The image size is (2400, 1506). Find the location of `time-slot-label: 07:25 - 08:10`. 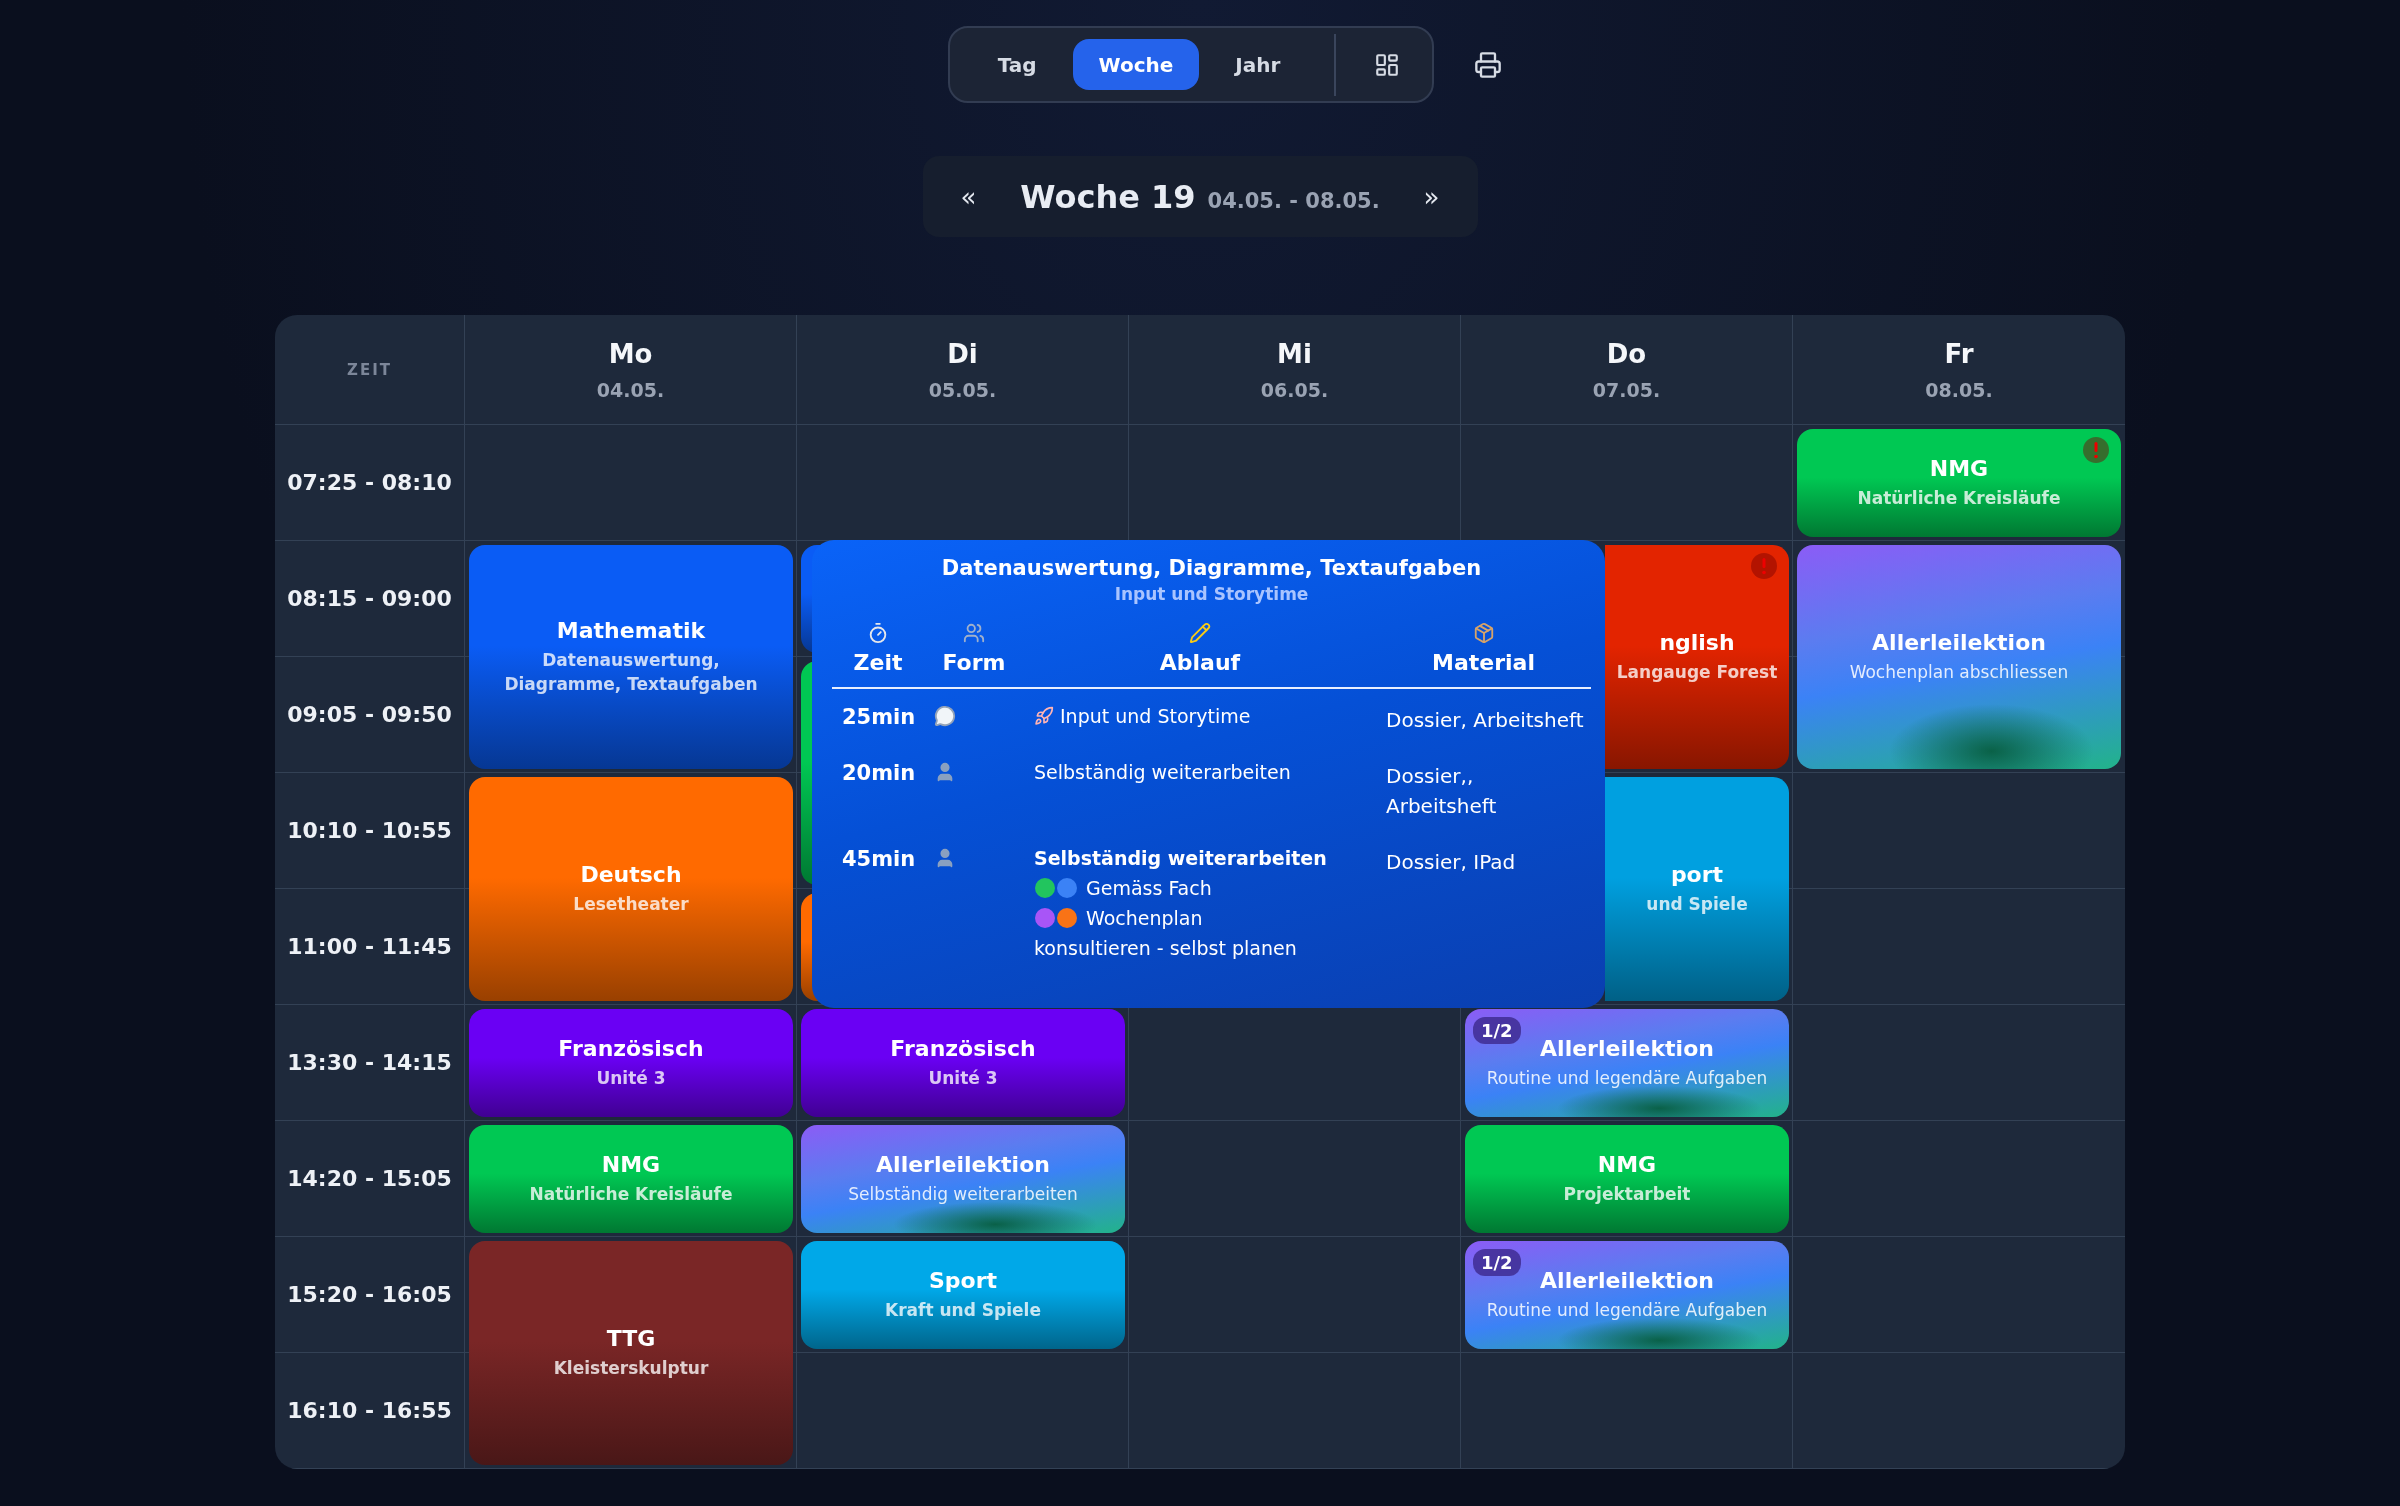

time-slot-label: 07:25 - 08:10 is located at coordinates (369, 482).